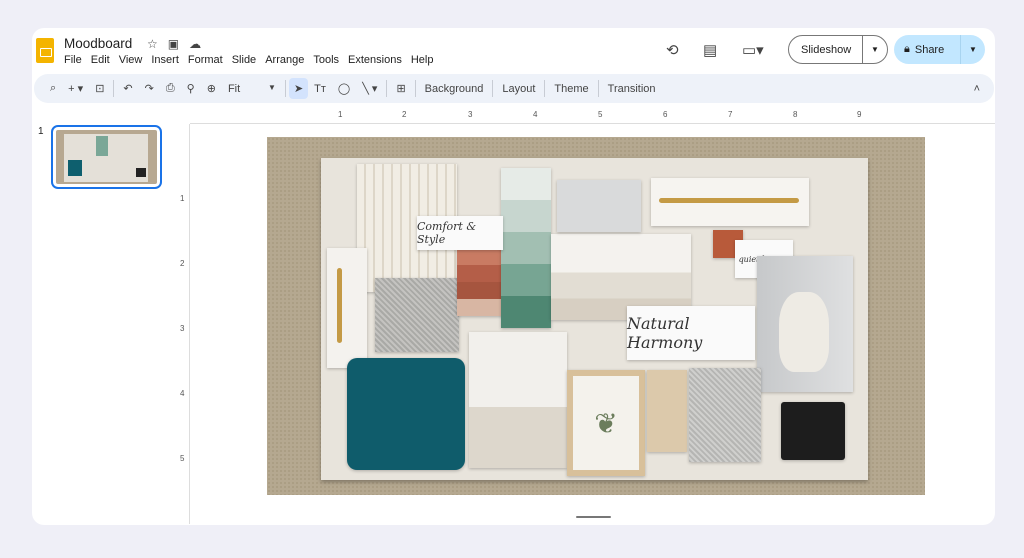 The width and height of the screenshot is (1024, 558). What do you see at coordinates (691, 333) in the screenshot?
I see `natural-harmony-label: Natural Harmony` at bounding box center [691, 333].